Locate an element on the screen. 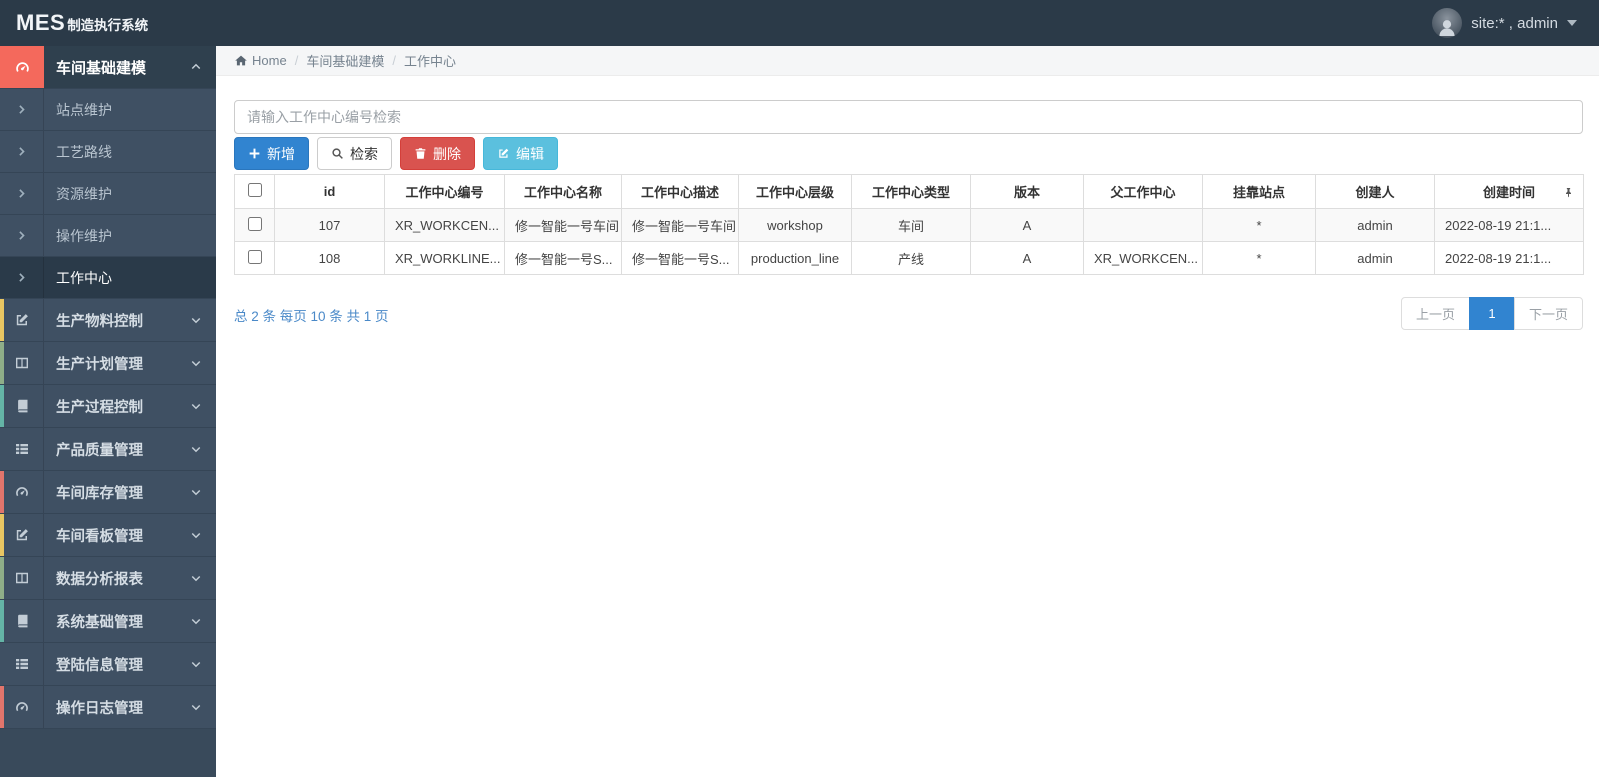 This screenshot has height=777, width=1599. breadcrumb-home: Home is located at coordinates (269, 60).